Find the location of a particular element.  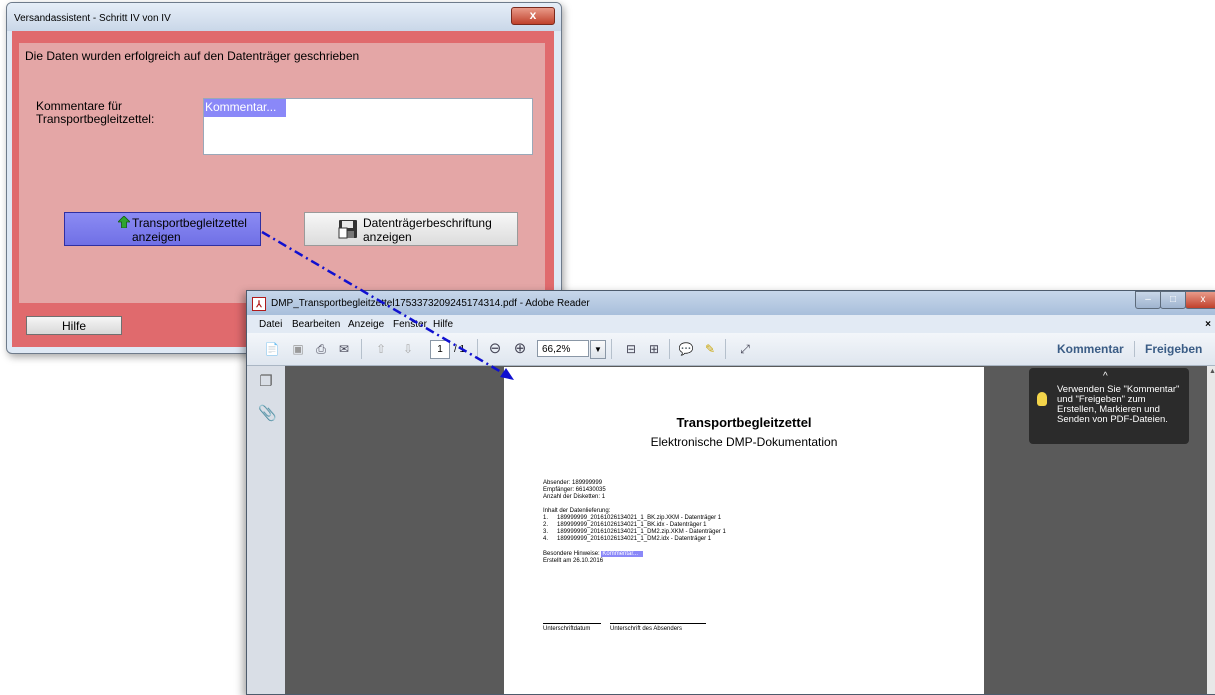

disk-label-button-line2: anzeigen is located at coordinates (387, 237).